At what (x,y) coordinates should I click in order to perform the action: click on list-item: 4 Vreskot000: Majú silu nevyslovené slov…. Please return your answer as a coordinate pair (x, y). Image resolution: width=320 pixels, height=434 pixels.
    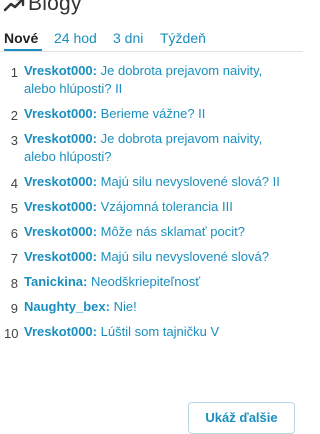
    Looking at the image, I should click on (151, 182).